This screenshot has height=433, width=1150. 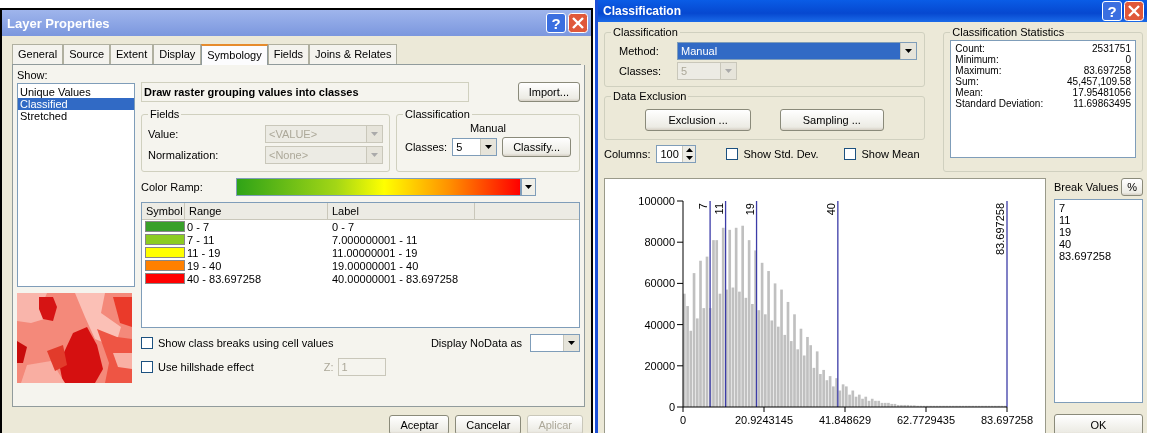 What do you see at coordinates (1107, 70) in the screenshot?
I see `stat-value: 83.697258` at bounding box center [1107, 70].